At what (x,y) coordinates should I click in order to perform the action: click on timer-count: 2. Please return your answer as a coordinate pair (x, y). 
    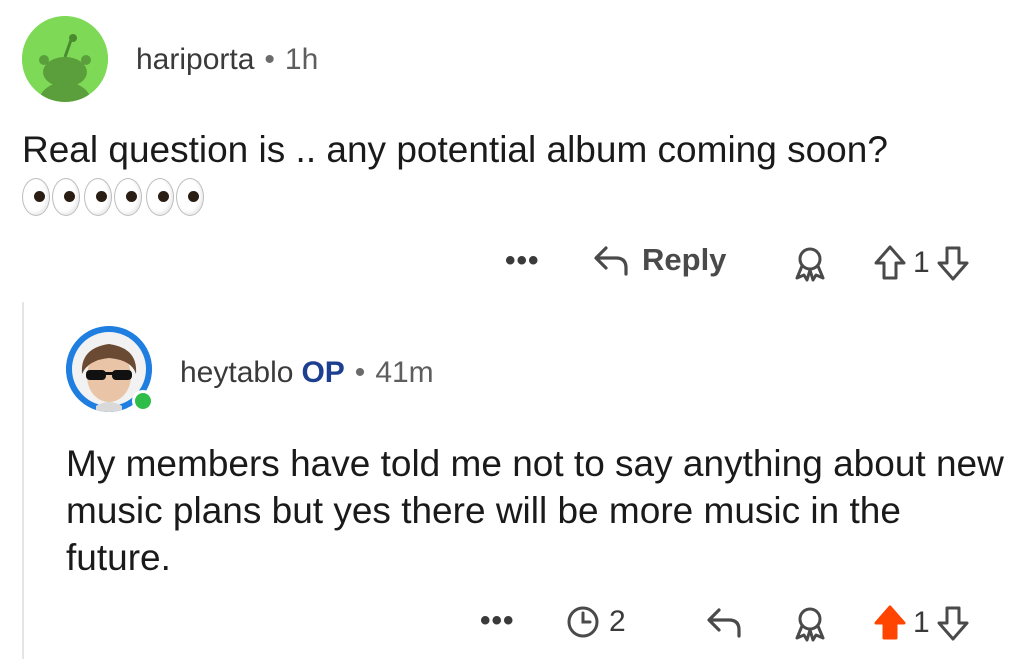
    Looking at the image, I should click on (617, 621).